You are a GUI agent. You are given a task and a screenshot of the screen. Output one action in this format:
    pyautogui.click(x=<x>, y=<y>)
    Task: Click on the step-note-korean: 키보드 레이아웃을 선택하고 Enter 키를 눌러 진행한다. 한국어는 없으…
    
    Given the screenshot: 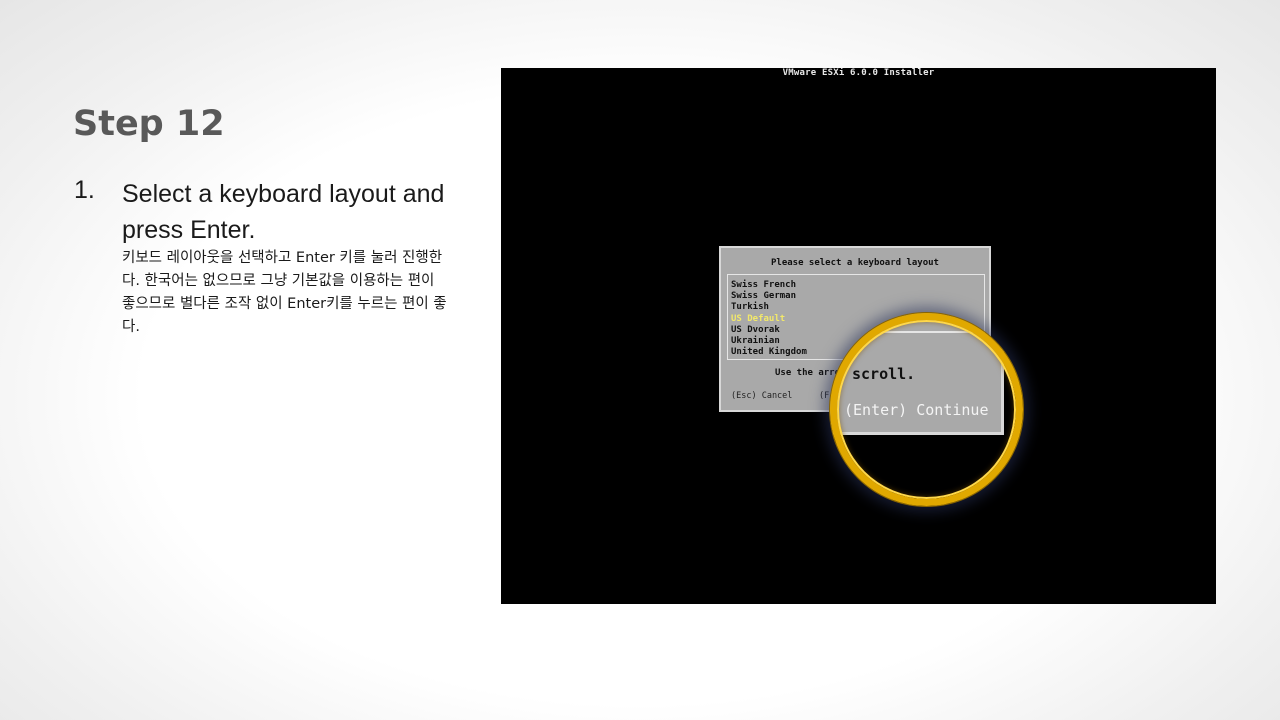 What is the action you would take?
    pyautogui.click(x=284, y=292)
    